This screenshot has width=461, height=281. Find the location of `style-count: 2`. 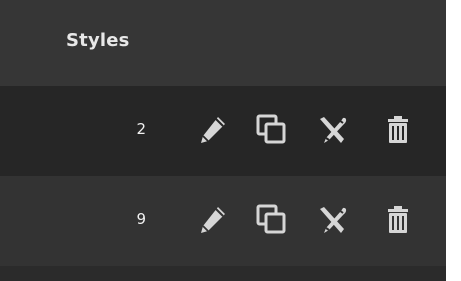

style-count: 2 is located at coordinates (141, 129).